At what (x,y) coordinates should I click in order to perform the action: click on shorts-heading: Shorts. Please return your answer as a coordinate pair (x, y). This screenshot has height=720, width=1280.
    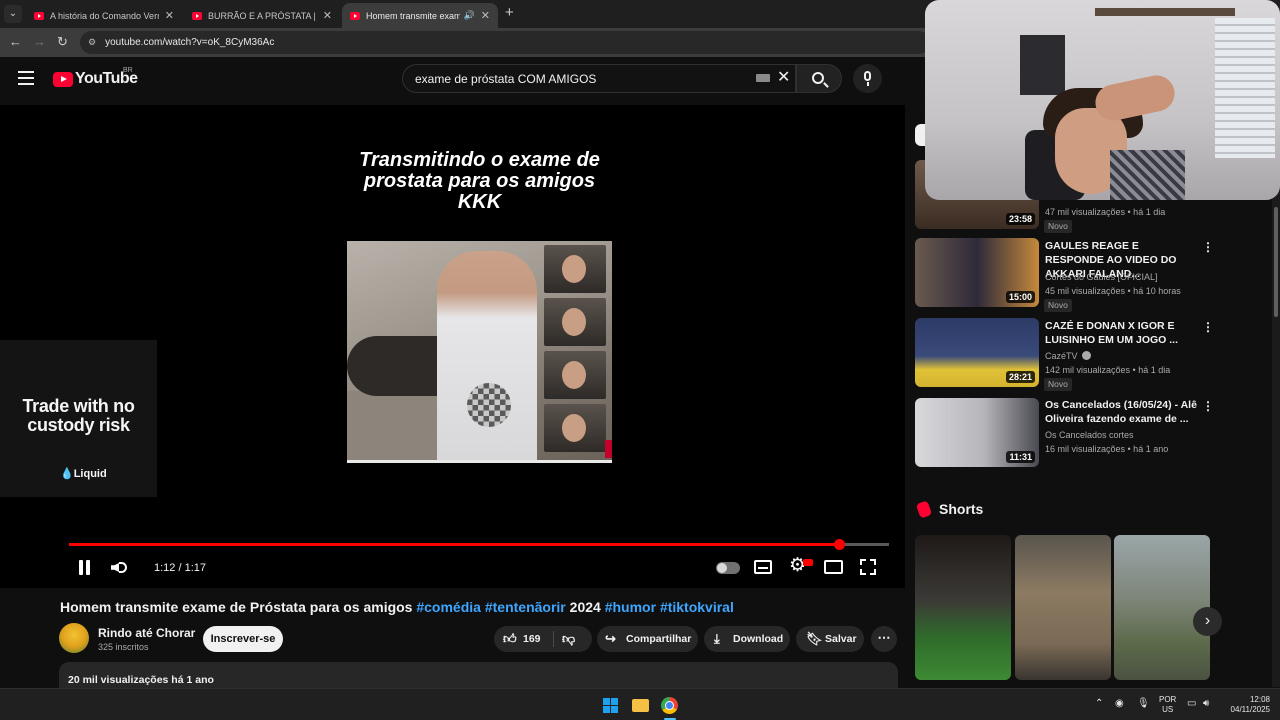
    Looking at the image, I should click on (961, 509).